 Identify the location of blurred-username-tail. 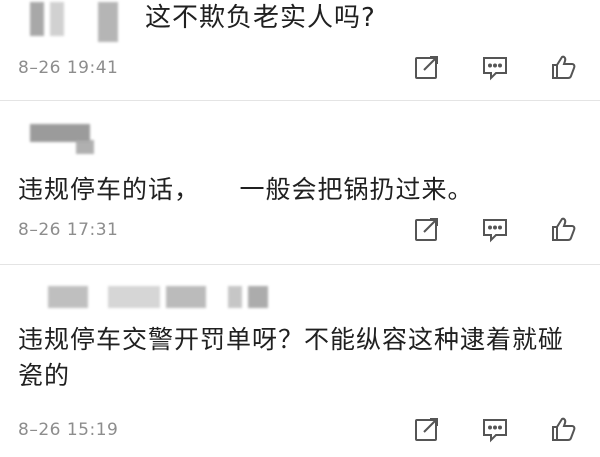
(85, 147).